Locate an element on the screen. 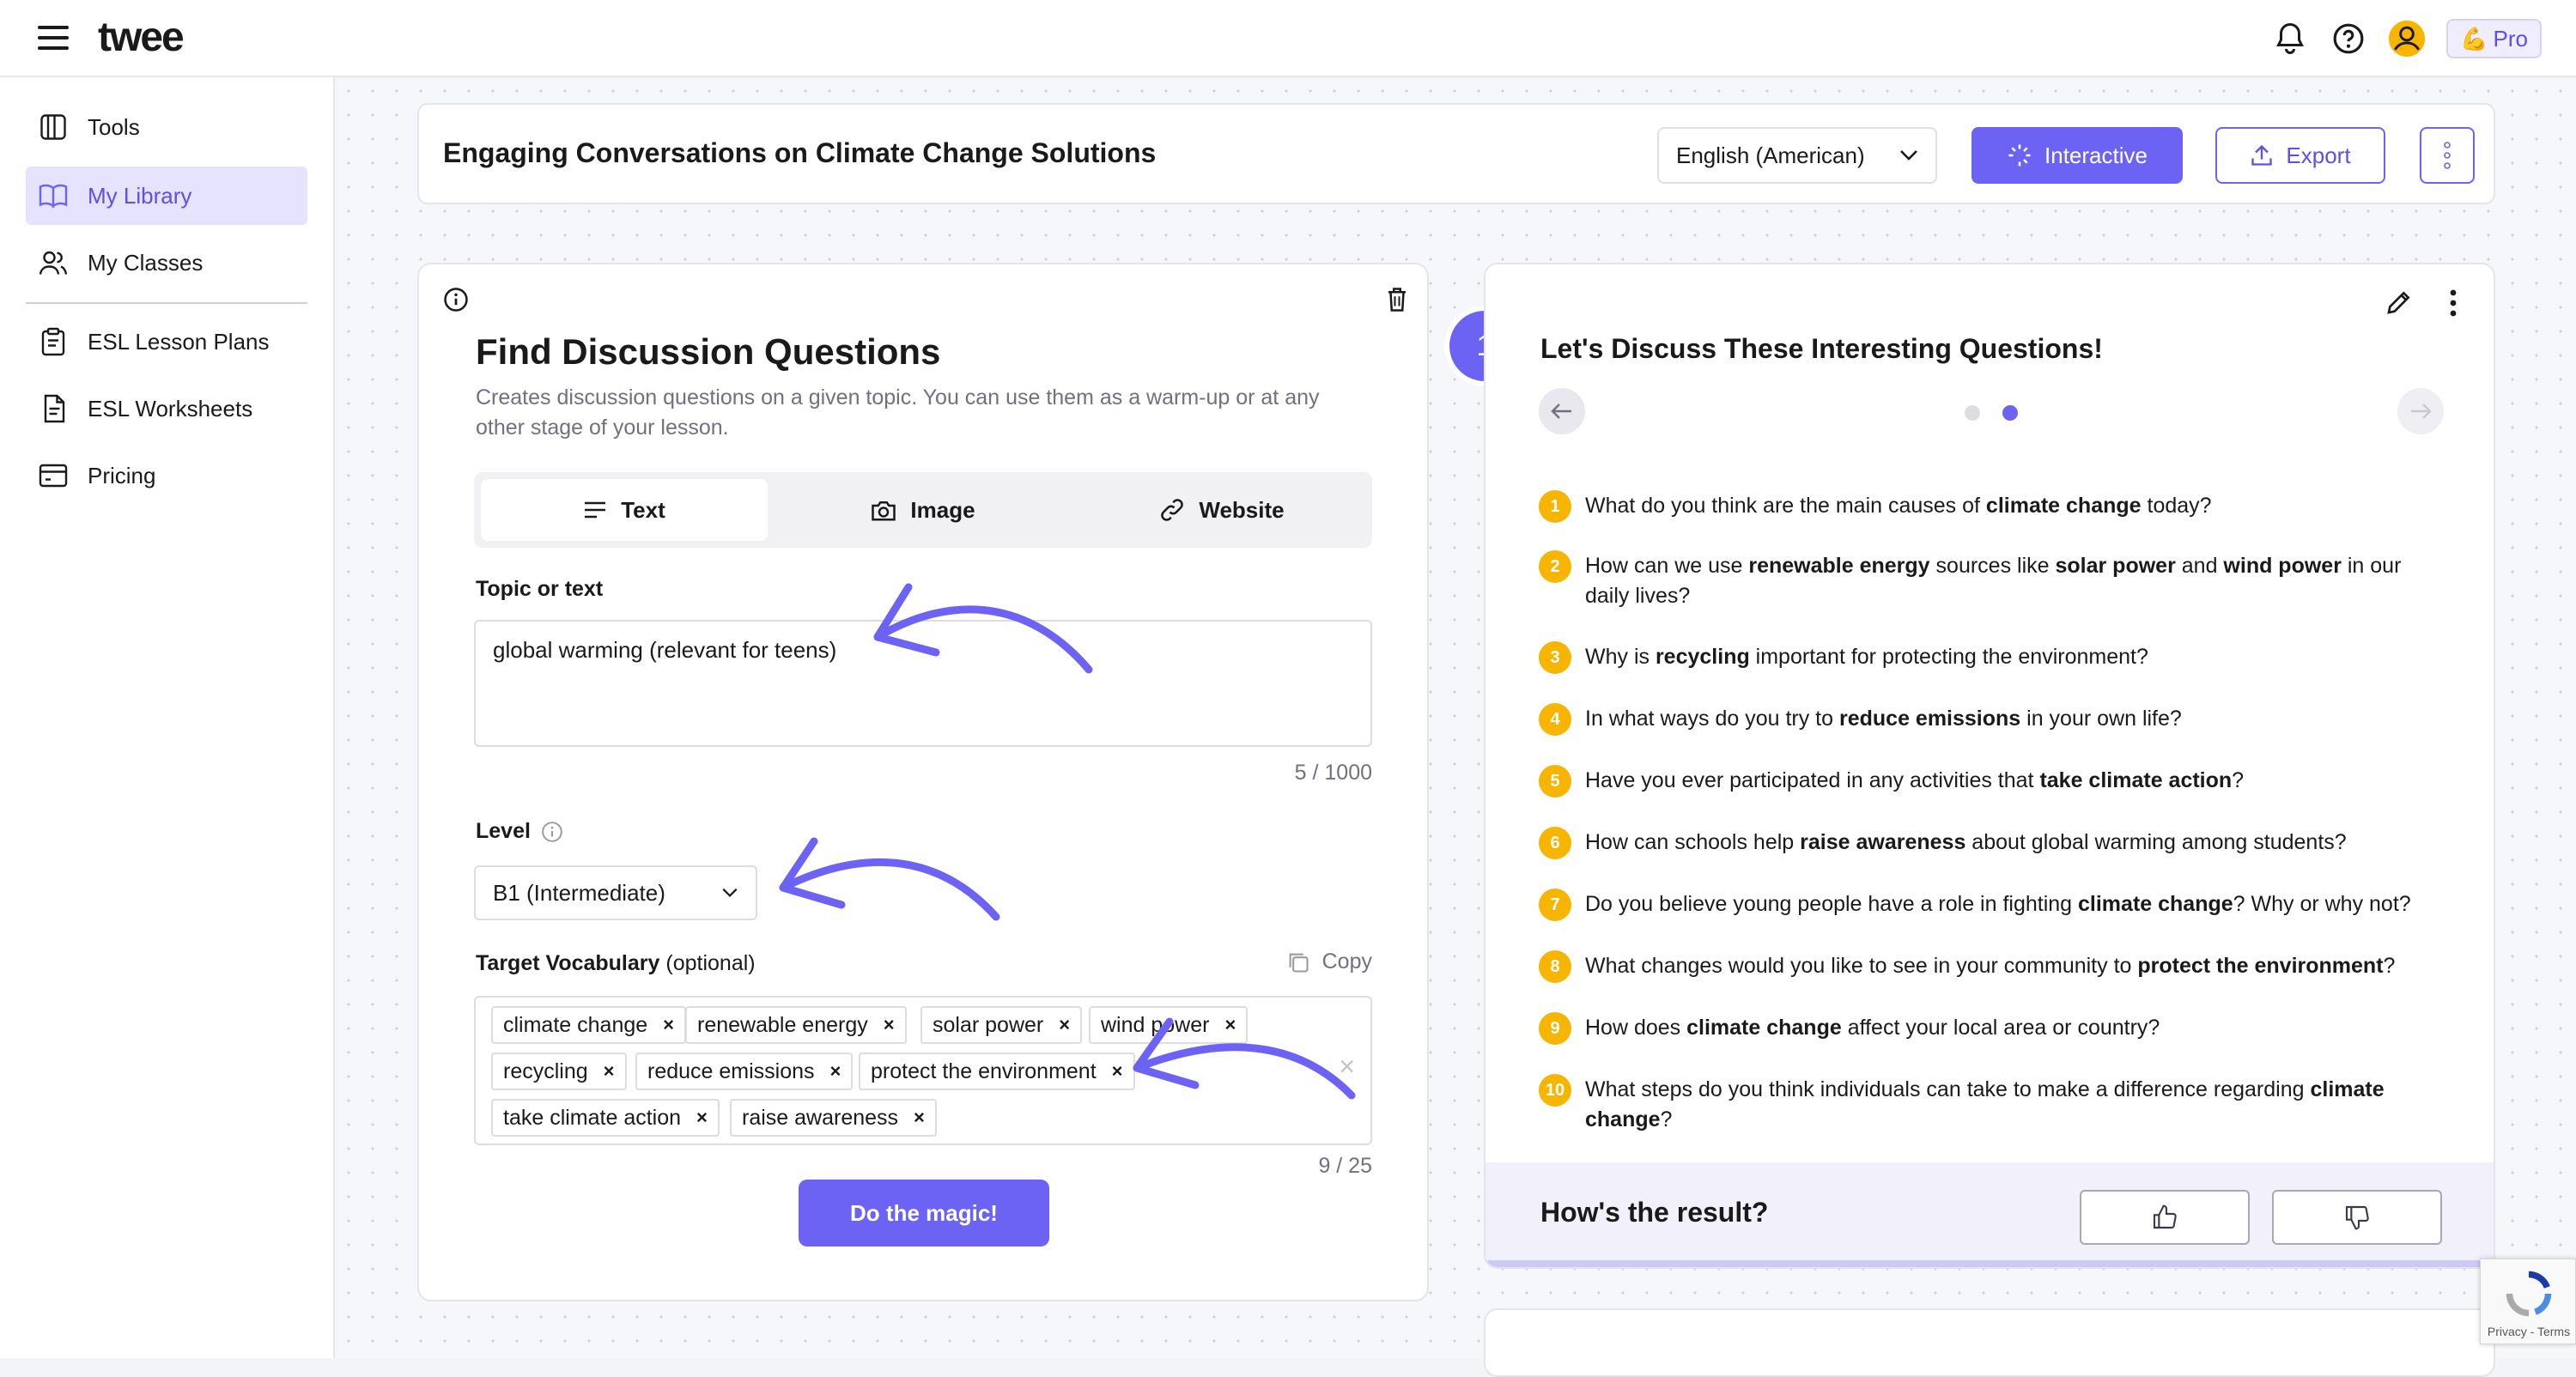 This screenshot has height=1377, width=2576. copy-icon is located at coordinates (1299, 963).